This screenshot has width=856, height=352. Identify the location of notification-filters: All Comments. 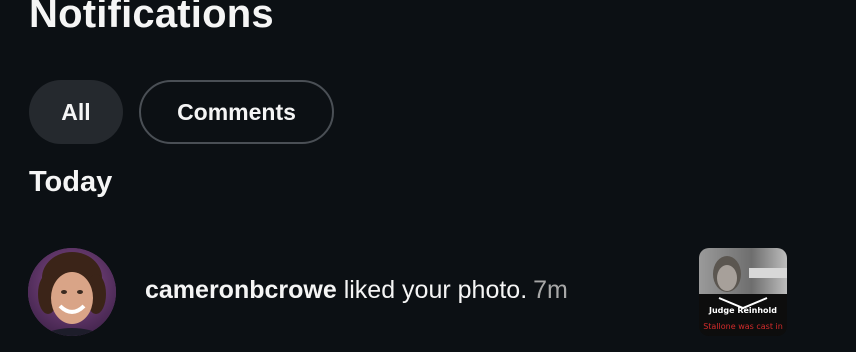
(181, 112).